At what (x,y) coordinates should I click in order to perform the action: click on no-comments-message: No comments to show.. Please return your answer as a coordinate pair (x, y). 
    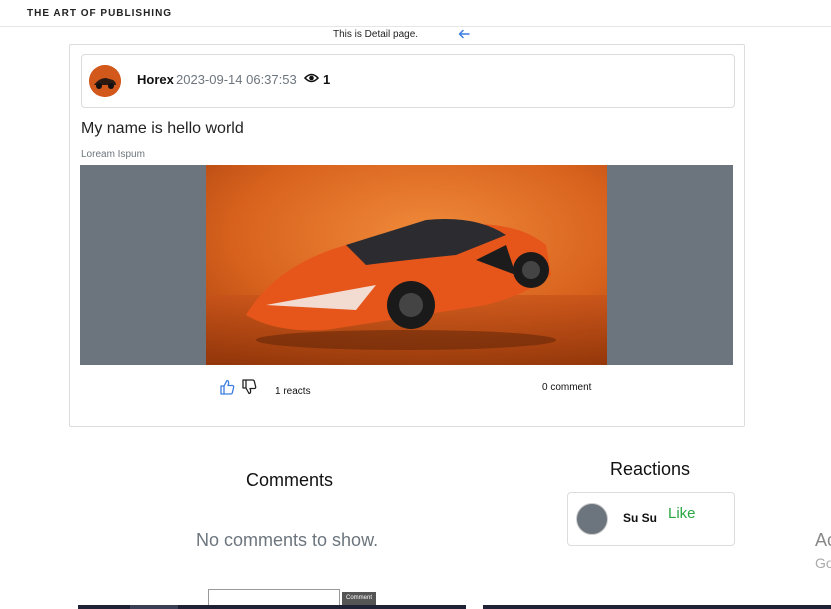
    Looking at the image, I should click on (287, 540).